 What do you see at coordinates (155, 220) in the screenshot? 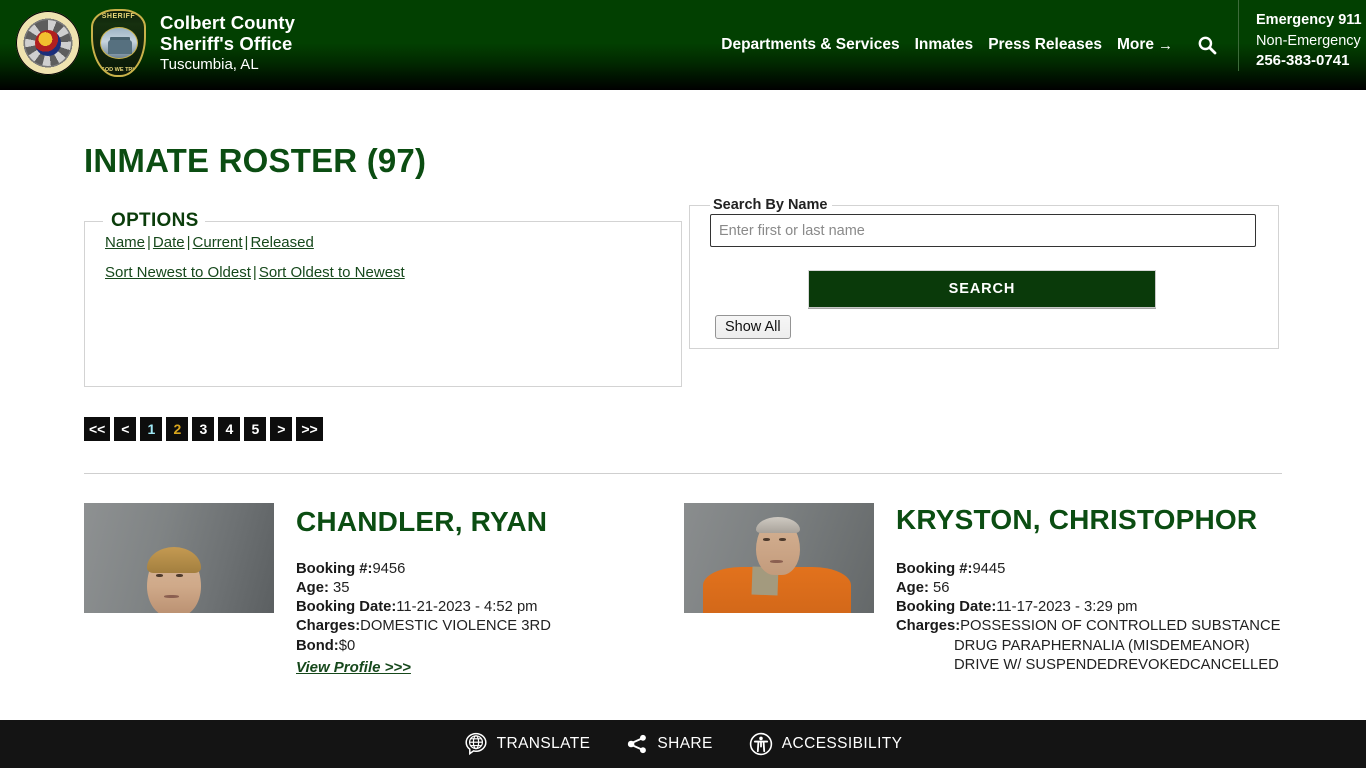
I see `options-legend: OPTIONS` at bounding box center [155, 220].